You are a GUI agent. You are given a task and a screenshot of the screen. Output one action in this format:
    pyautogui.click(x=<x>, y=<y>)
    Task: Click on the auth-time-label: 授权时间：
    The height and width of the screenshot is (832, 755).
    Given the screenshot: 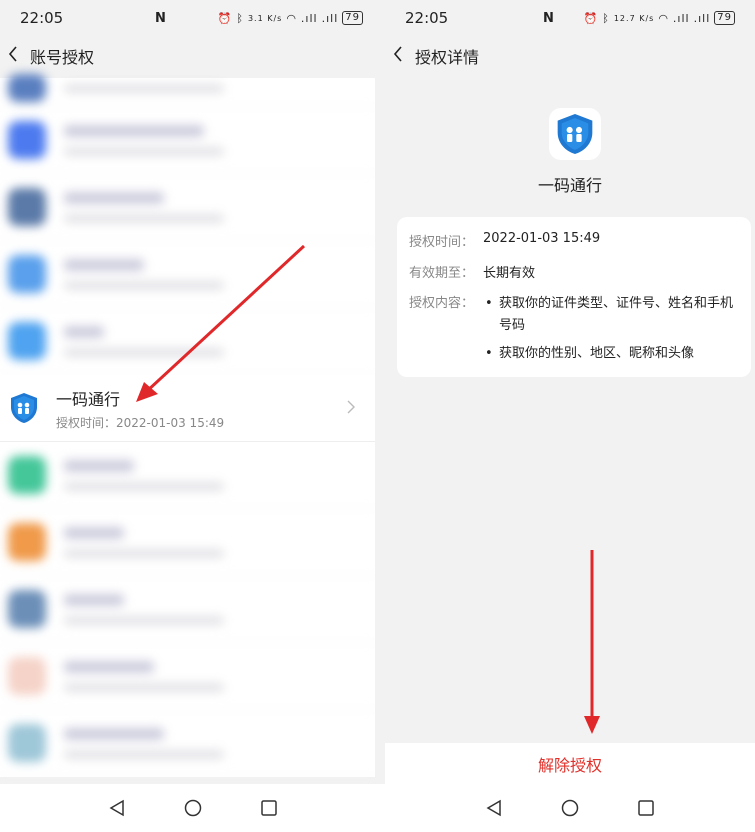 What is the action you would take?
    pyautogui.click(x=442, y=242)
    